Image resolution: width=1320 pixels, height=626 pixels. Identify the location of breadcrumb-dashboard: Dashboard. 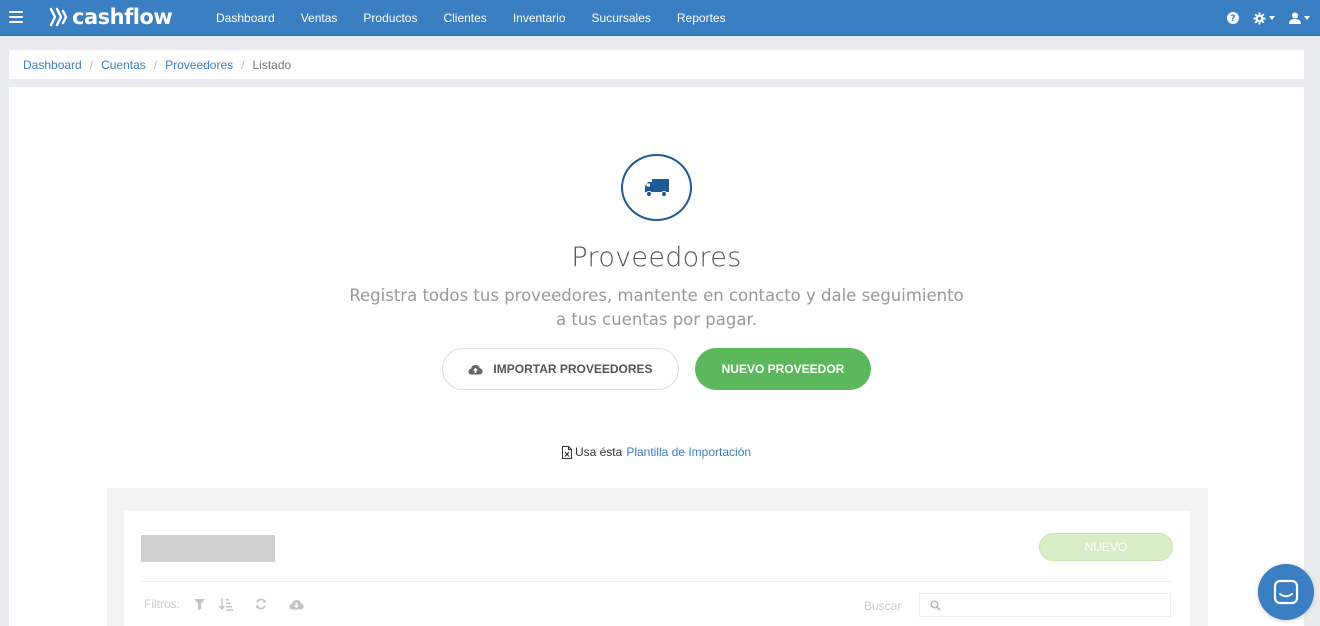
(52, 65).